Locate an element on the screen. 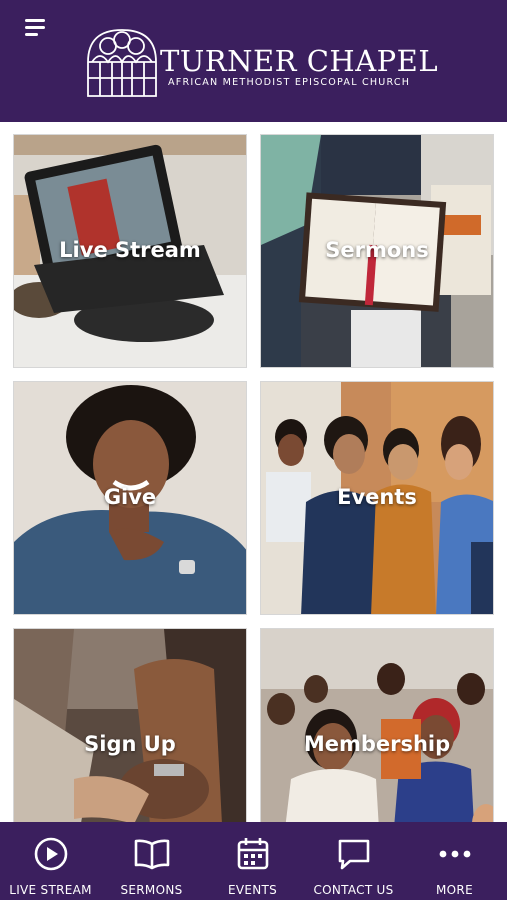 This screenshot has height=900, width=507. hamburger-menu-icon is located at coordinates (35, 29).